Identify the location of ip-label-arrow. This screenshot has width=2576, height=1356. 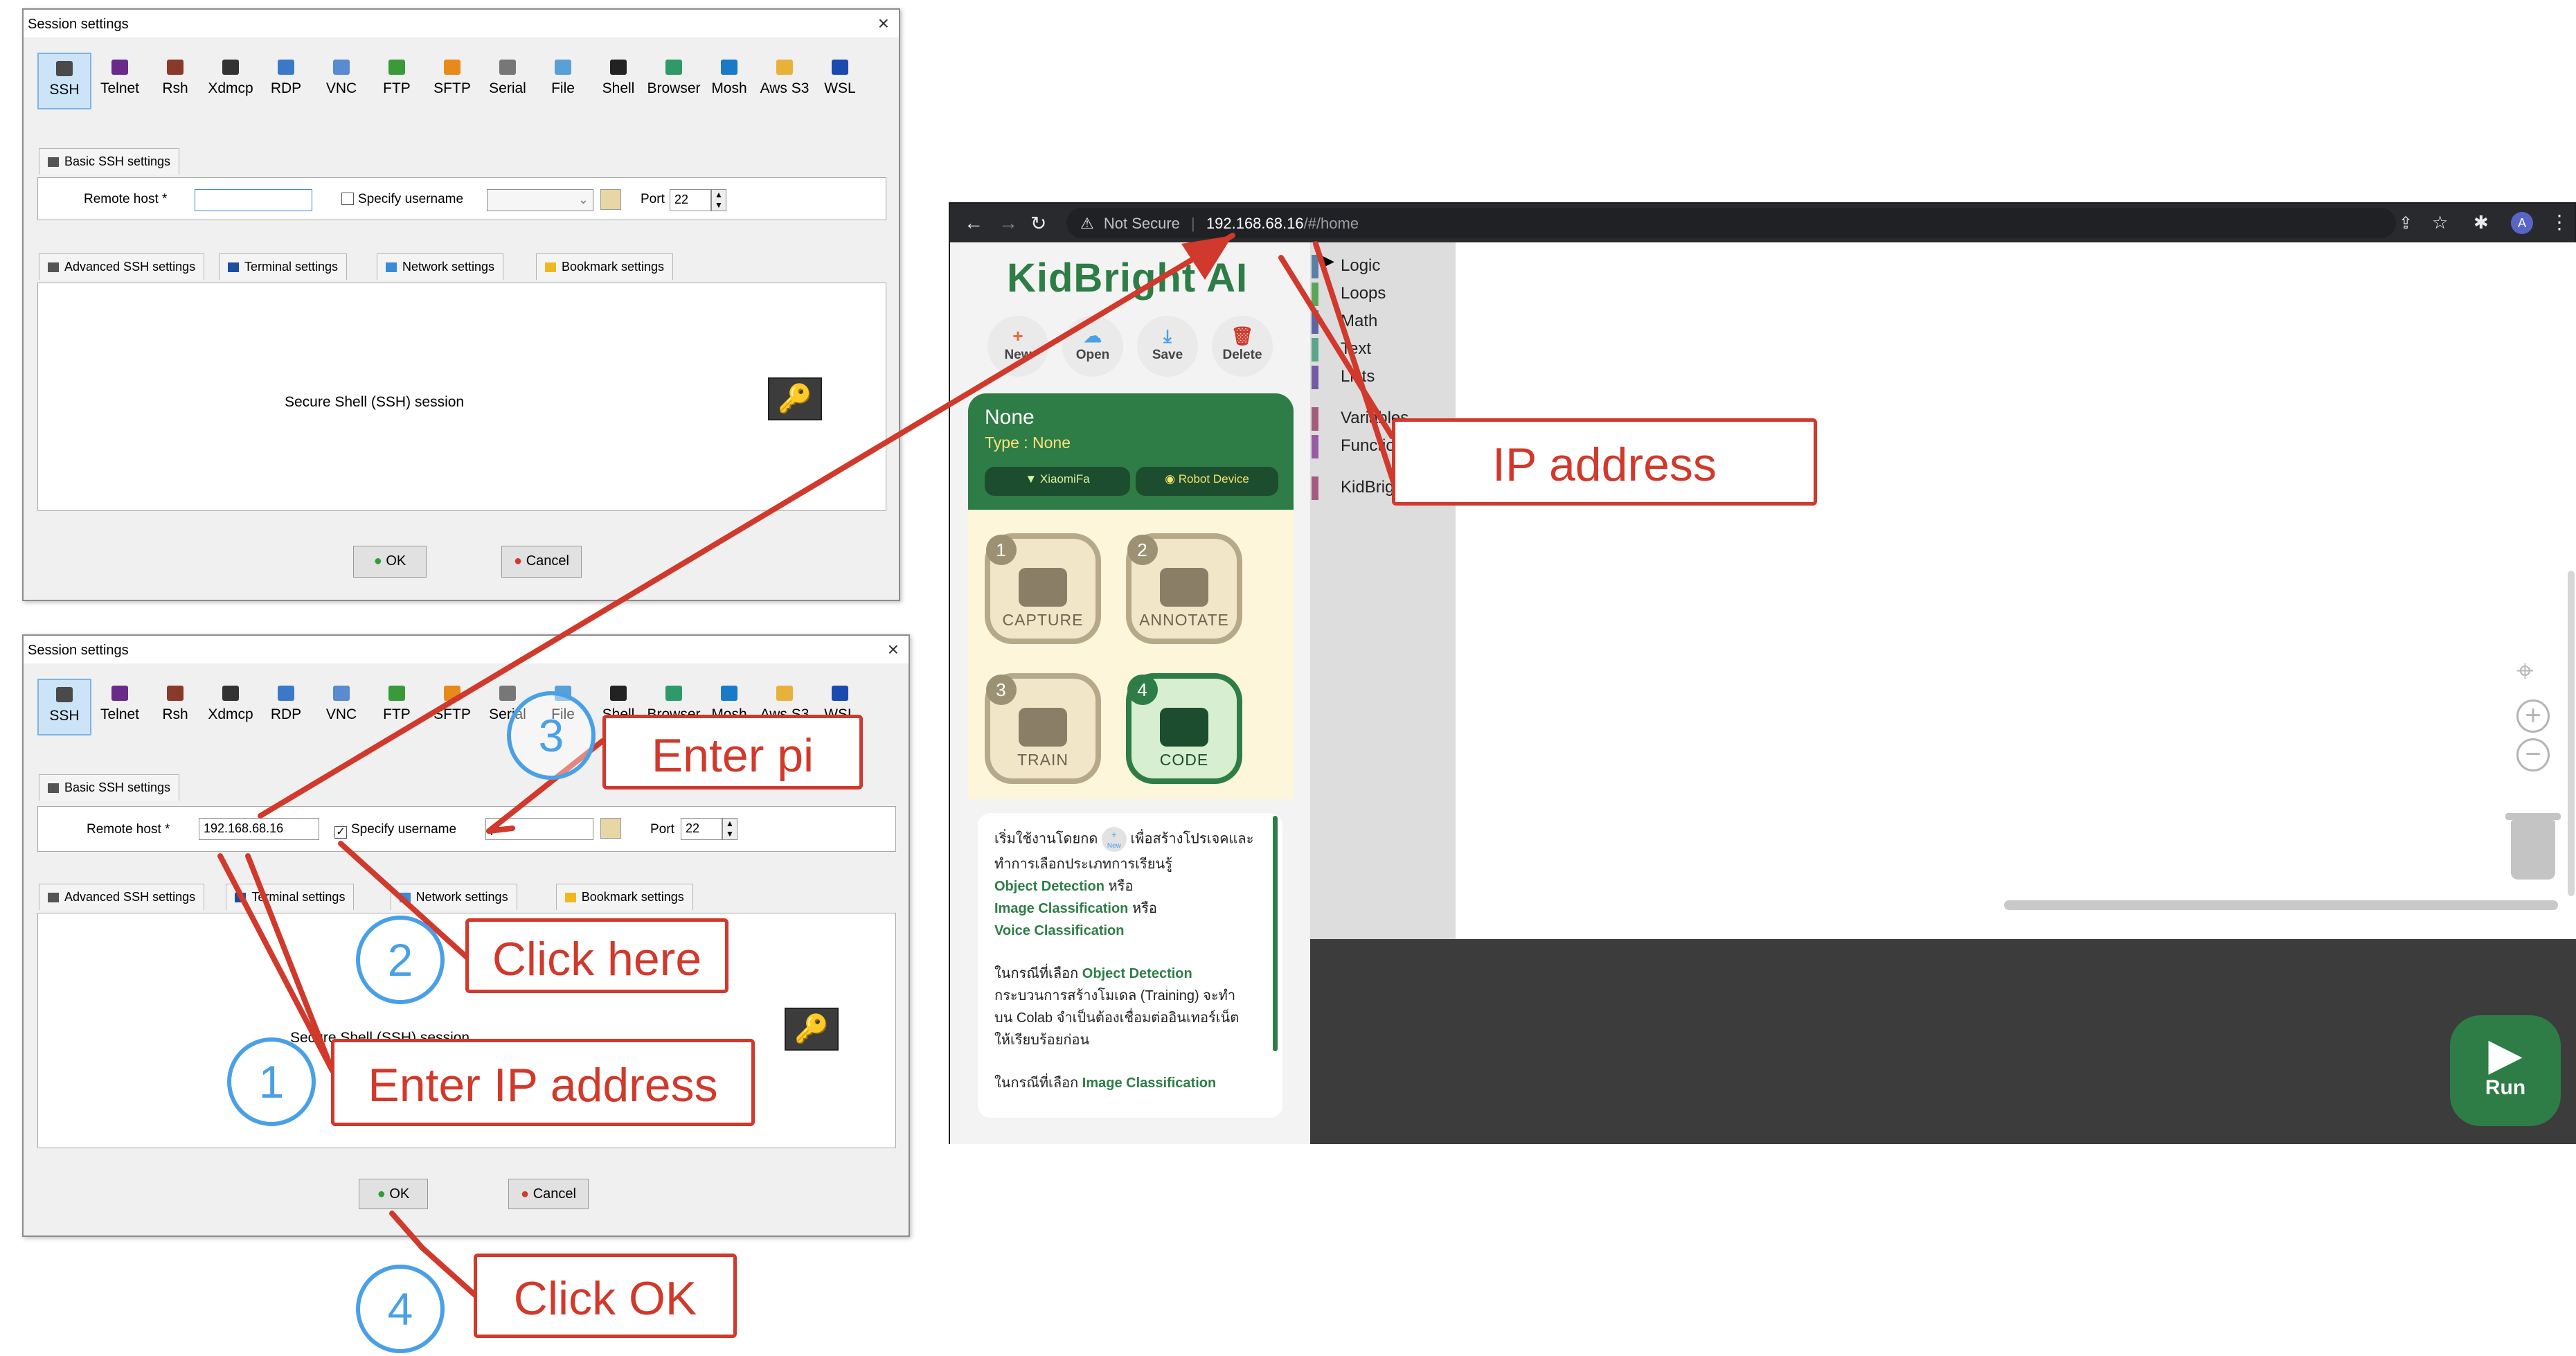
(1357, 371).